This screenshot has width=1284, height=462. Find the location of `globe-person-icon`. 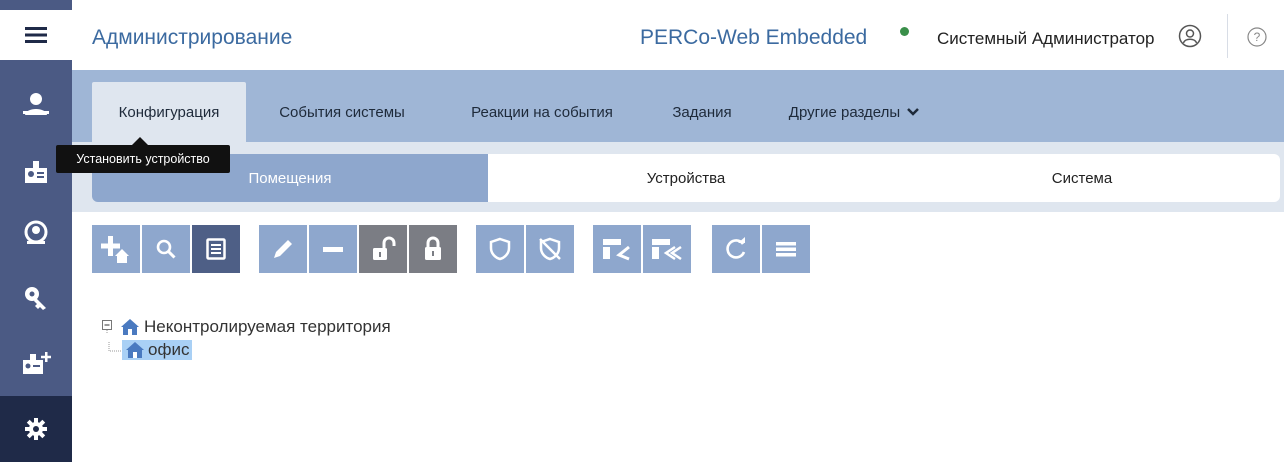

globe-person-icon is located at coordinates (36, 232).